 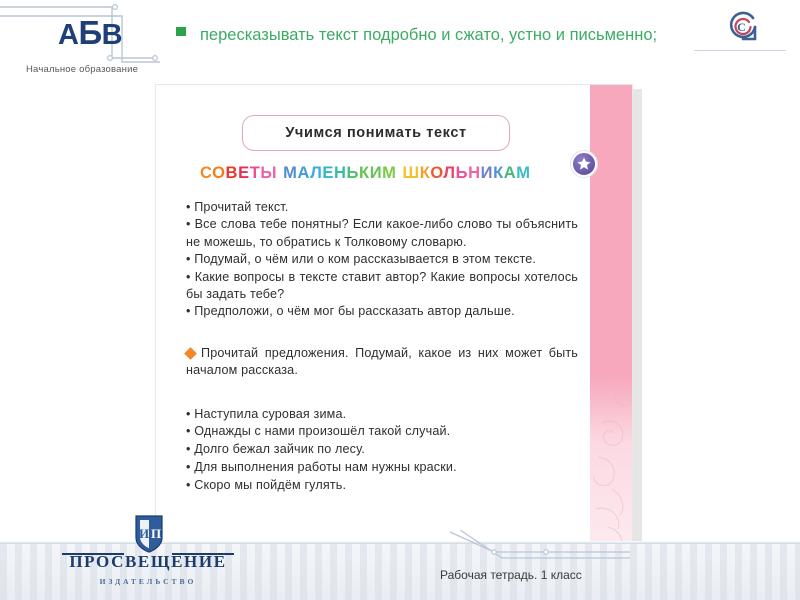 What do you see at coordinates (112, 35) in the screenshot?
I see `brand-letter-v: В` at bounding box center [112, 35].